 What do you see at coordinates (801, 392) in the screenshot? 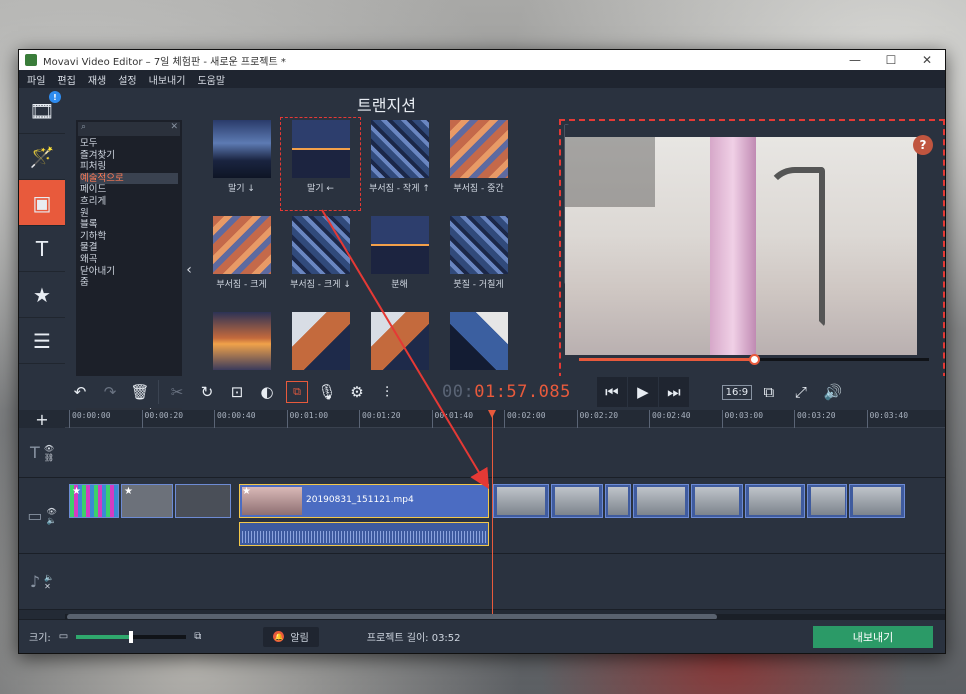
I see `fullscreen-button: ⤢` at bounding box center [801, 392].